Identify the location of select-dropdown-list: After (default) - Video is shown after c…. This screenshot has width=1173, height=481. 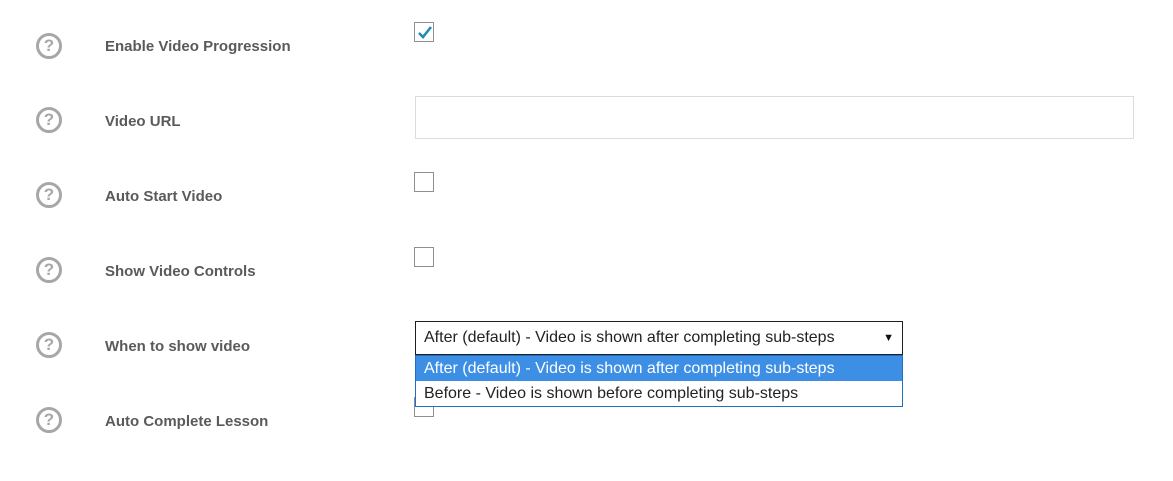
(659, 381).